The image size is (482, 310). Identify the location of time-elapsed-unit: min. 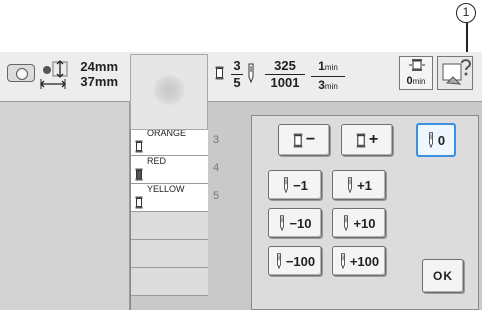
(331, 67).